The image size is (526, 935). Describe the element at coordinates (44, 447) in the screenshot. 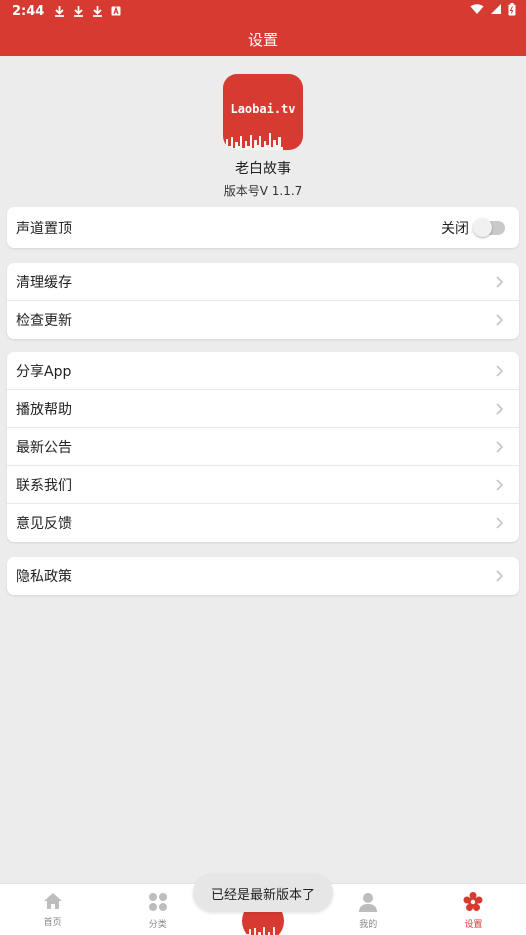

I see `announcement-label: 最新公告` at that location.